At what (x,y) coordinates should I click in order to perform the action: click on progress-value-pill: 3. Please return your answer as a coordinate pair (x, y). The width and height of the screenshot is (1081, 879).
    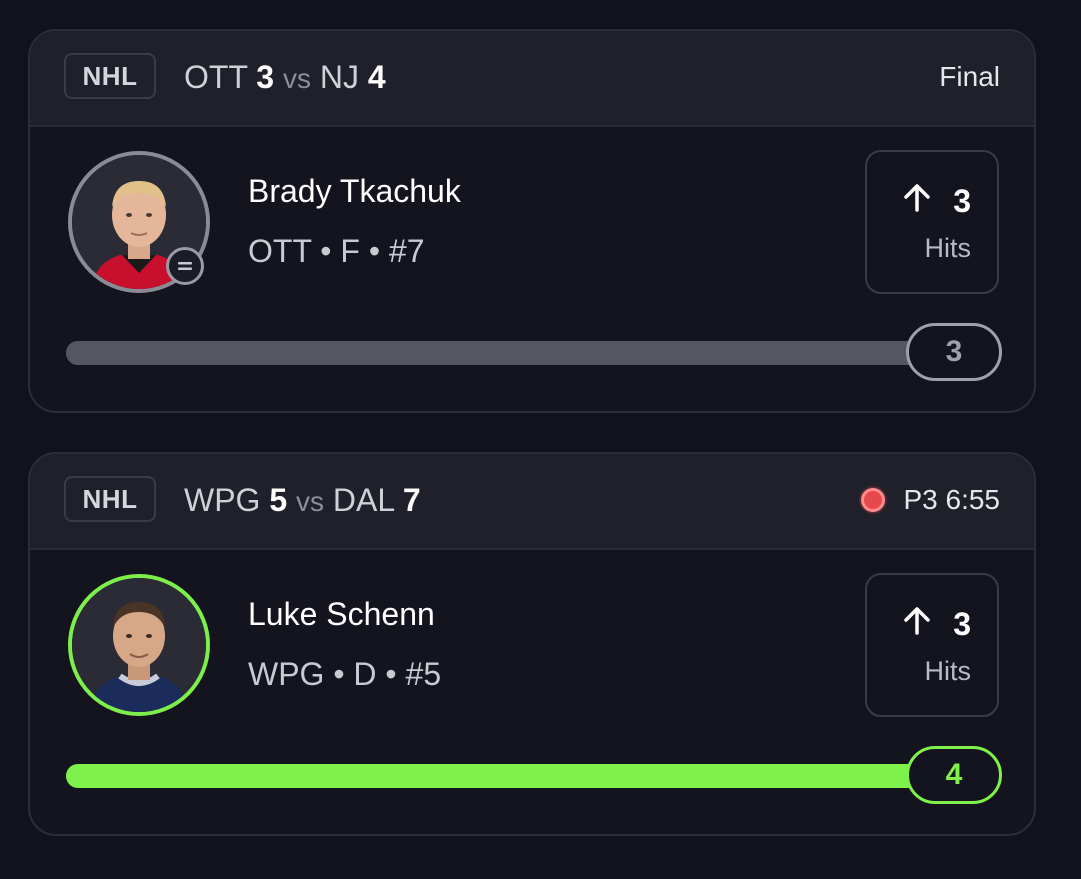
    Looking at the image, I should click on (954, 352).